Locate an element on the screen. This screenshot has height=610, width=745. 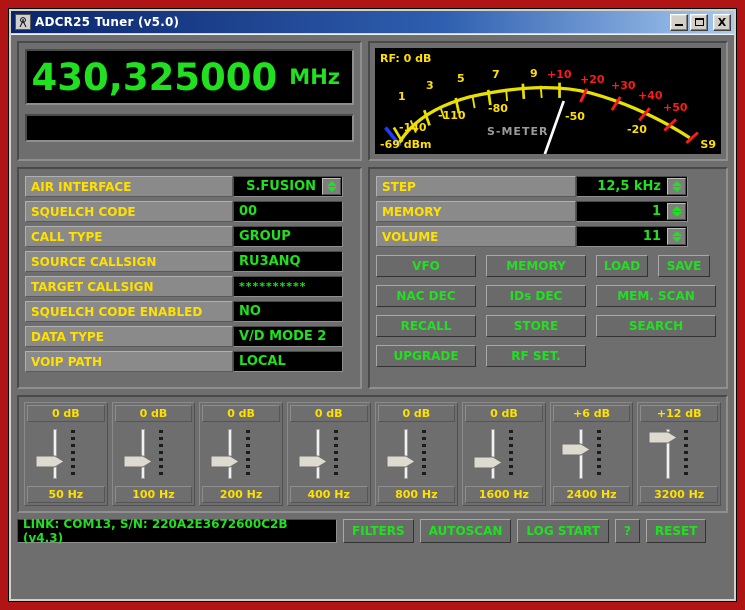
eq-handle-200-hz is located at coordinates (225, 461).